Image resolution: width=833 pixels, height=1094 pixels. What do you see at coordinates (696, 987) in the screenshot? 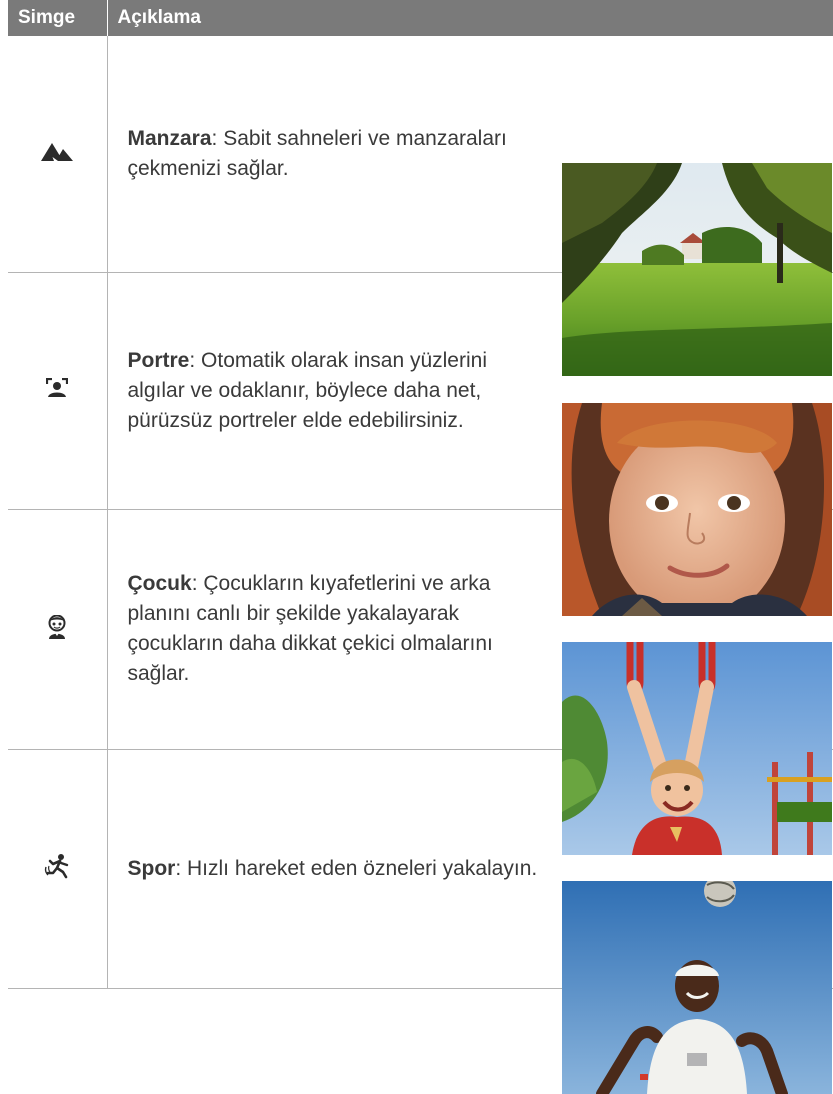
I see `sports-photo` at bounding box center [696, 987].